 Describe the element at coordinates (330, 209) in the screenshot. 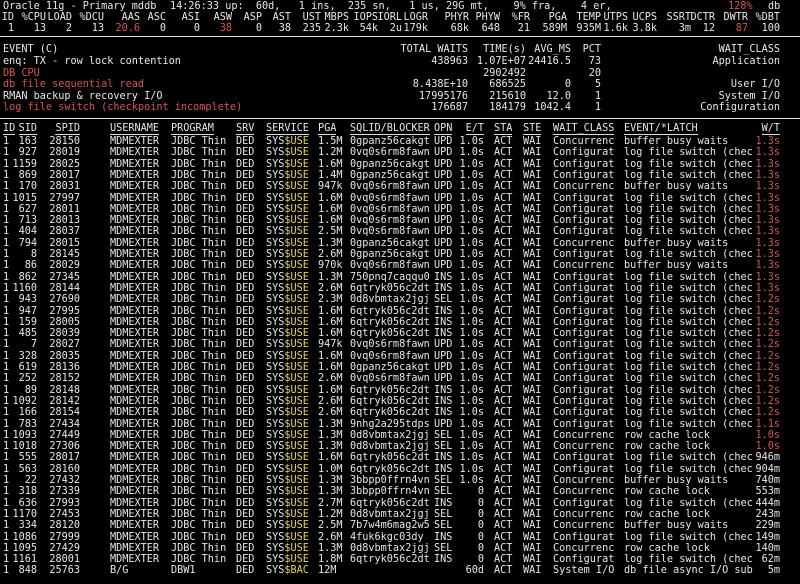

I see `pga: 1.6M` at that location.